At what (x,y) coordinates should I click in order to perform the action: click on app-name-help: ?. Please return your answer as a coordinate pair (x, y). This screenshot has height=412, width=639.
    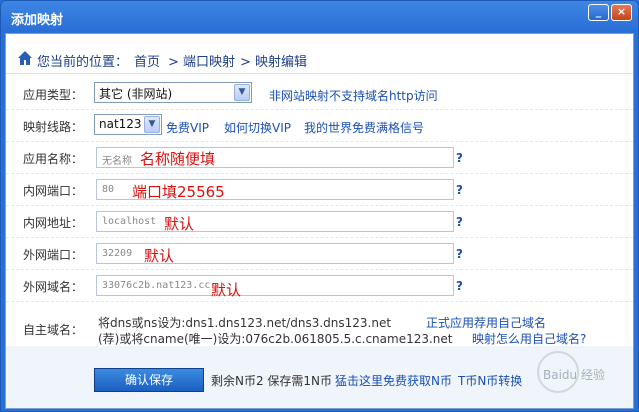
    Looking at the image, I should click on (459, 158).